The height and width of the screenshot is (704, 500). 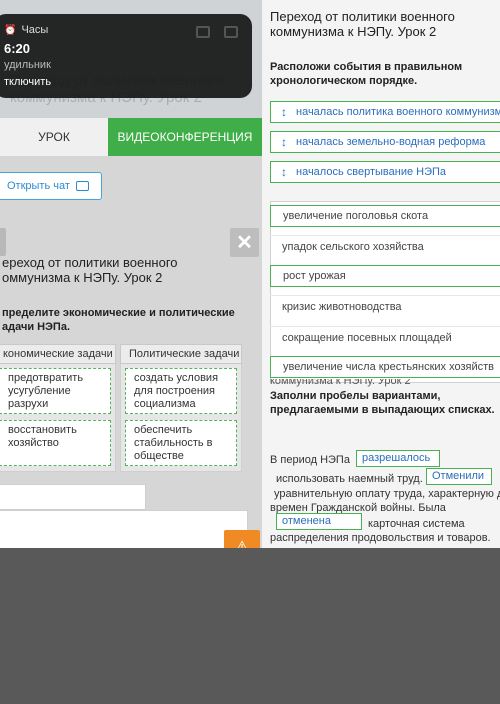 What do you see at coordinates (385, 276) in the screenshot?
I see `dropdown-option: рост урожая` at bounding box center [385, 276].